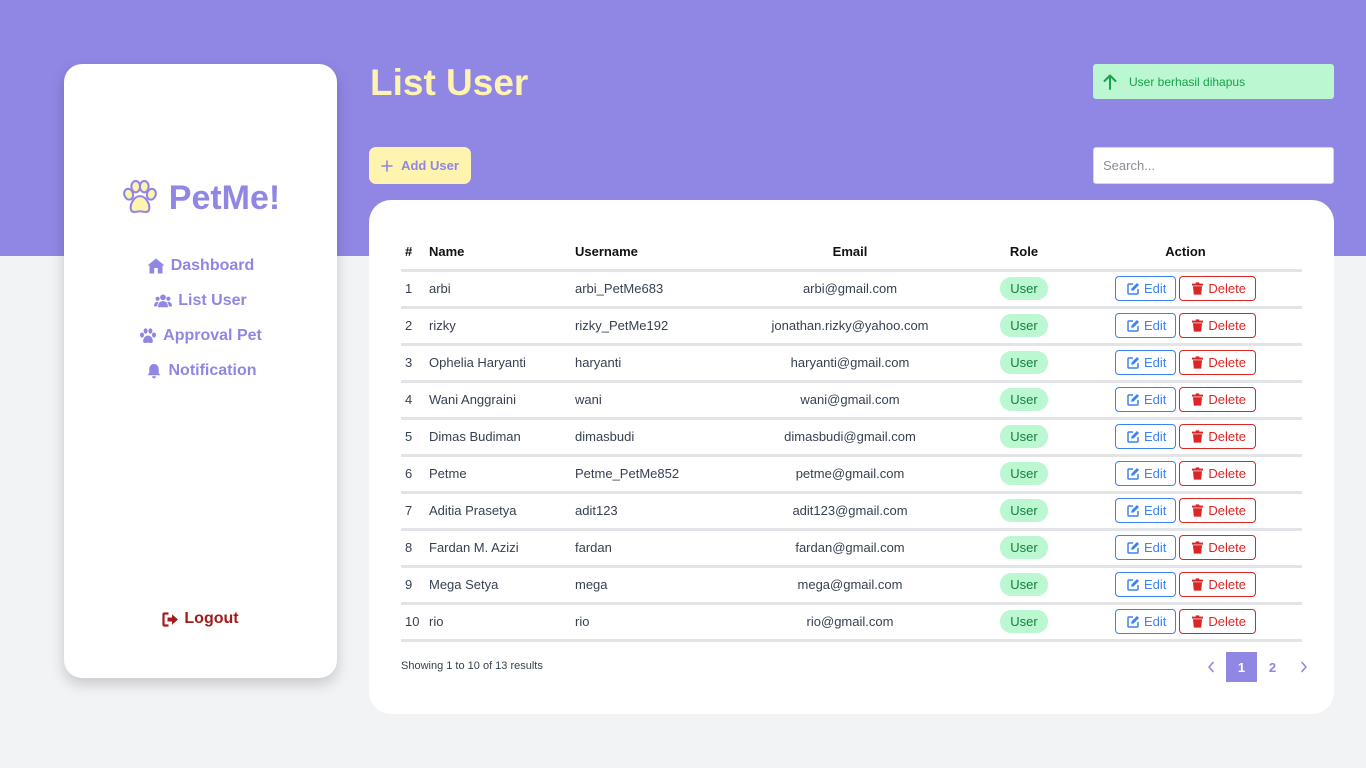 The height and width of the screenshot is (768, 1366). What do you see at coordinates (420, 165) in the screenshot?
I see `add-user-button: Add User` at bounding box center [420, 165].